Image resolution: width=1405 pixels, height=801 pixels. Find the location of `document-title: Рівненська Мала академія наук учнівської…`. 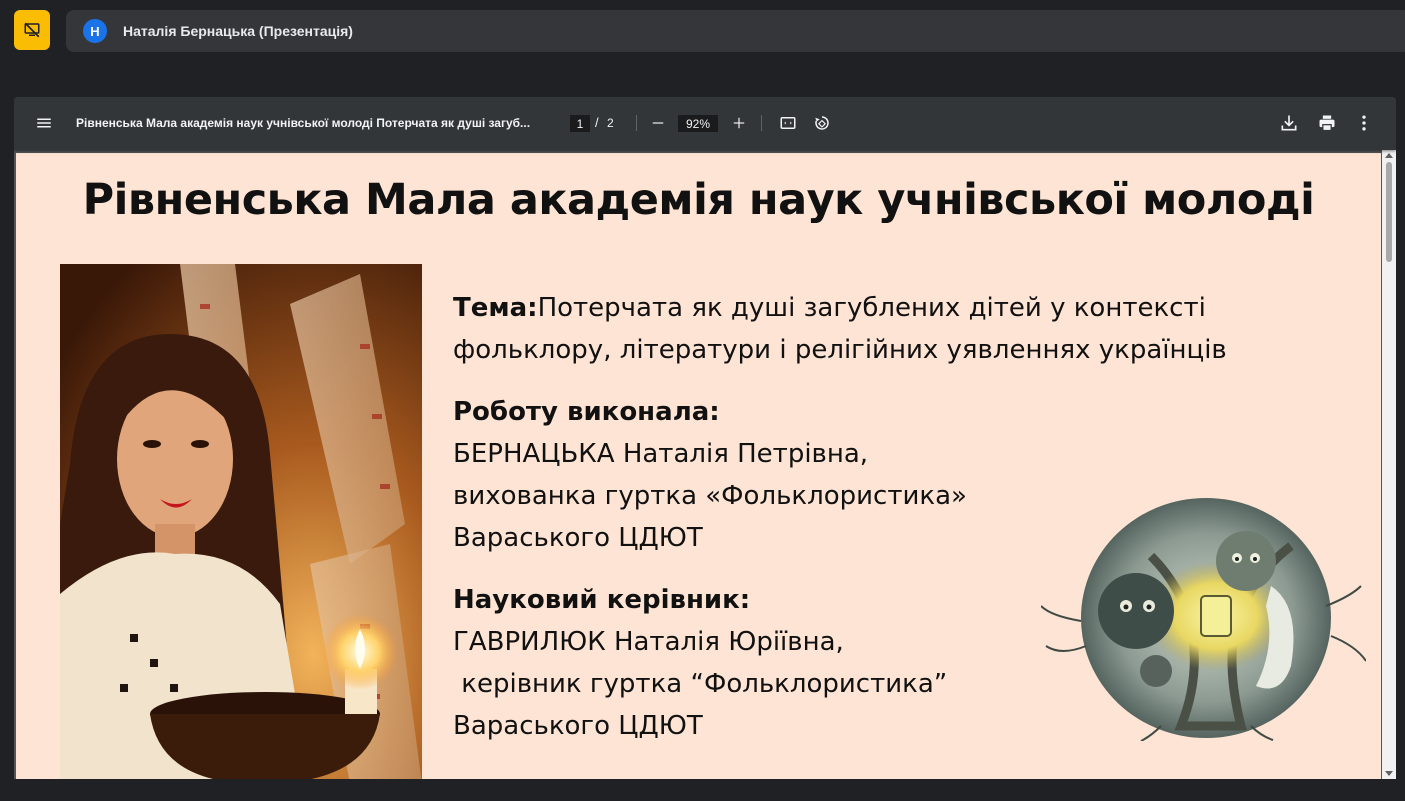

document-title: Рівненська Мала академія наук учнівської… is located at coordinates (303, 123).